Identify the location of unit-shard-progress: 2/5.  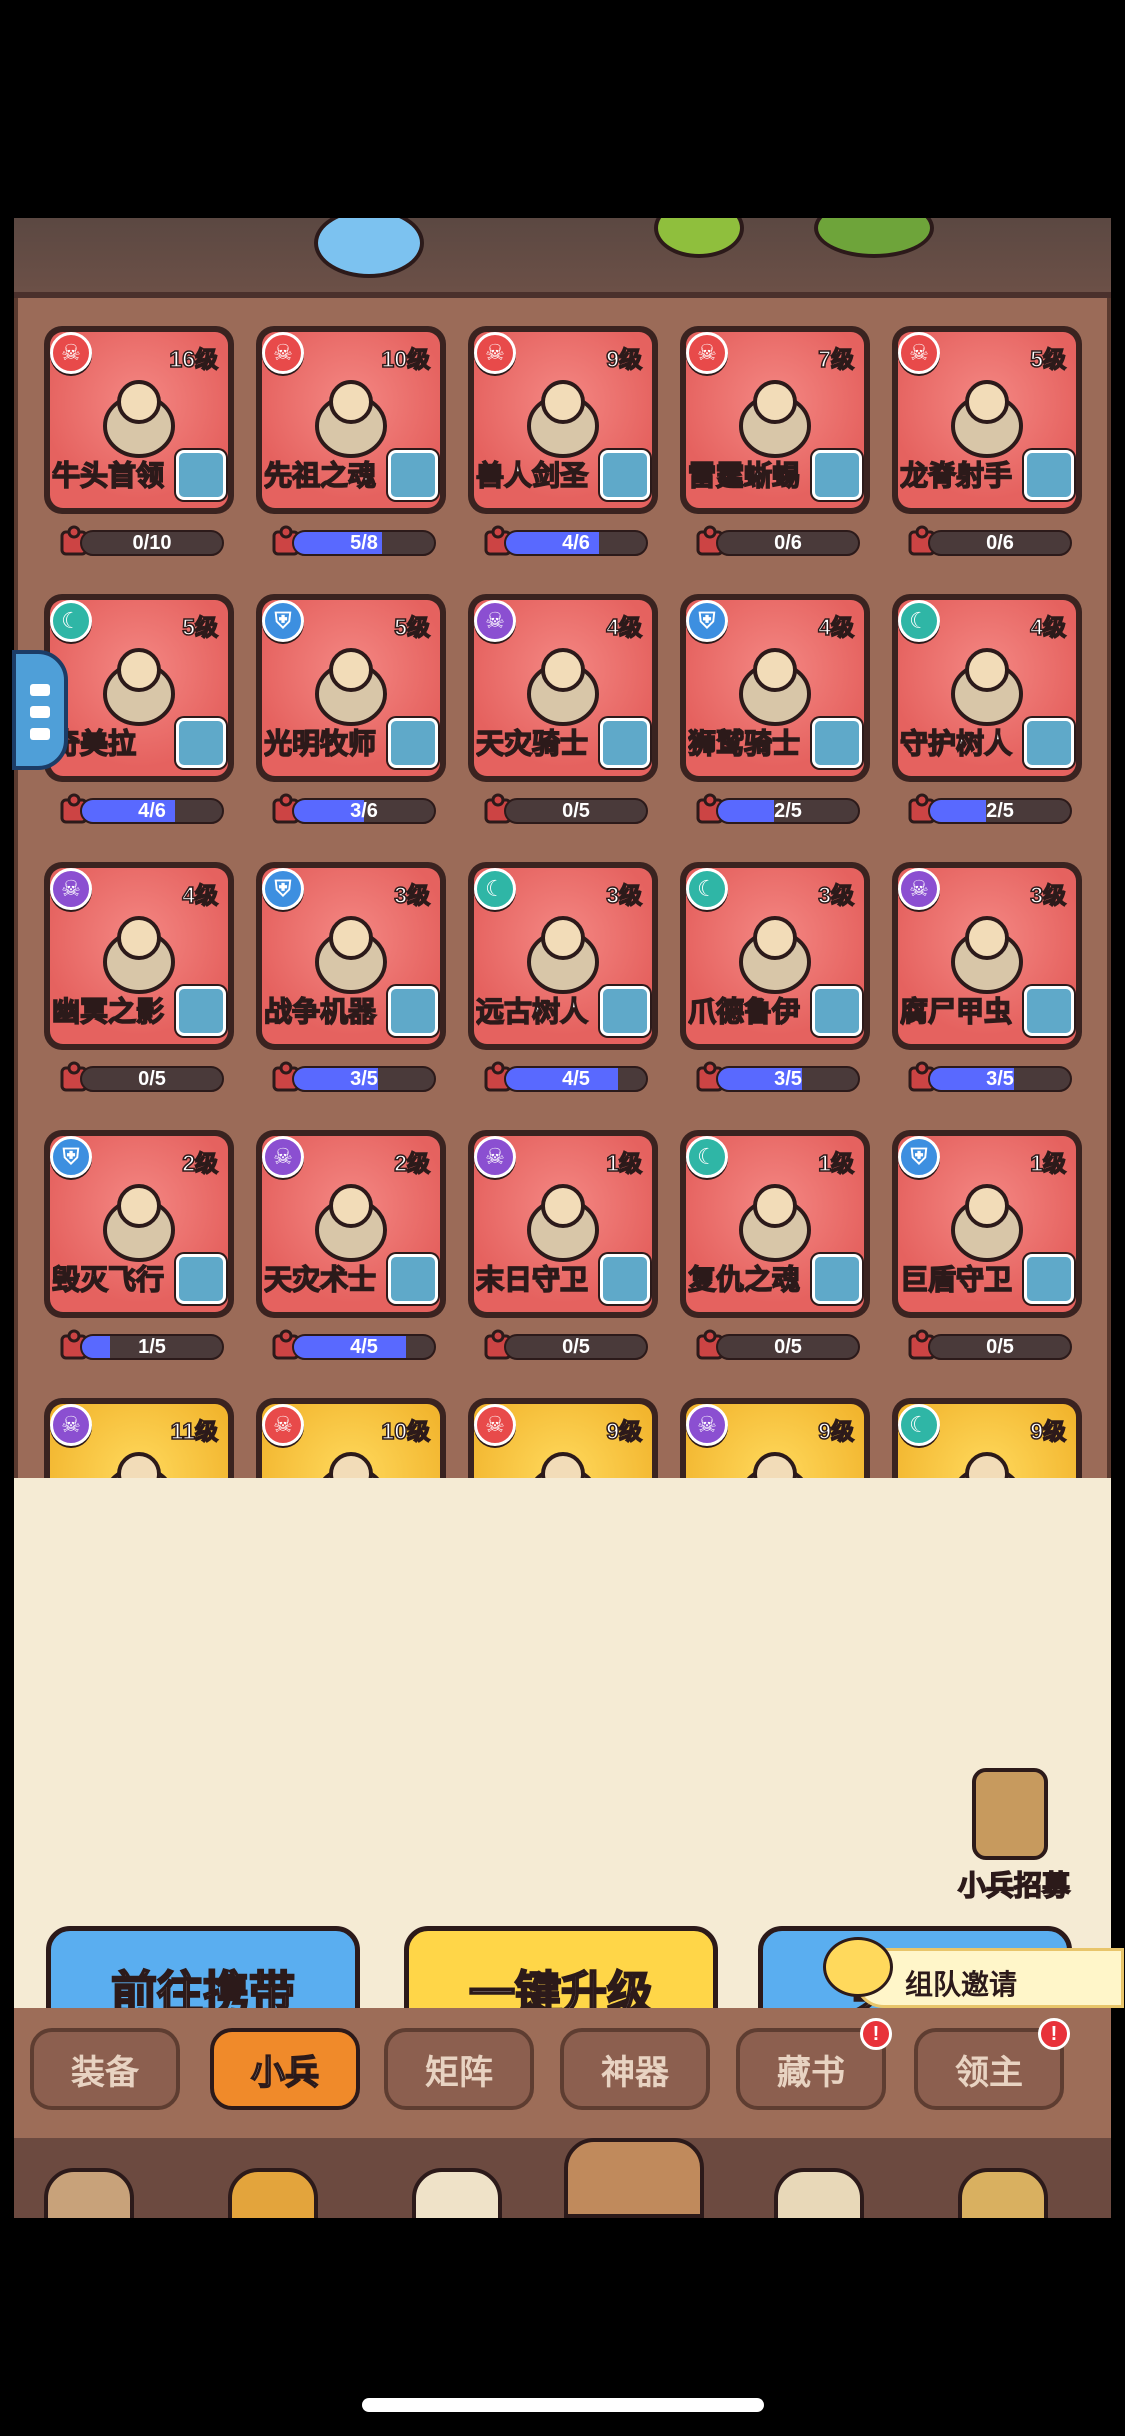
(777, 808).